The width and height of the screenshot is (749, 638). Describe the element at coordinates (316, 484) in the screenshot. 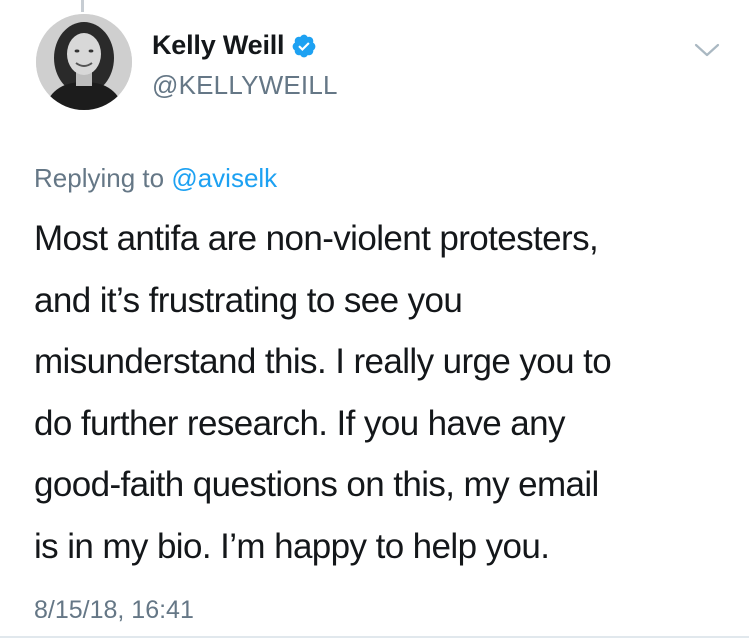

I see `tweet-line: good-faith questions on this, my email` at that location.